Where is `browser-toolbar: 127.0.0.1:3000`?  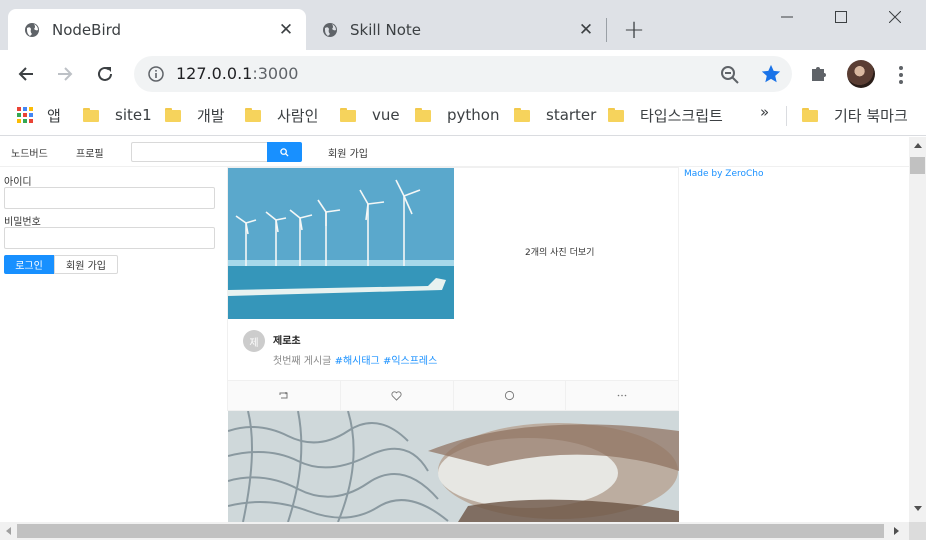 browser-toolbar: 127.0.0.1:3000 is located at coordinates (463, 73).